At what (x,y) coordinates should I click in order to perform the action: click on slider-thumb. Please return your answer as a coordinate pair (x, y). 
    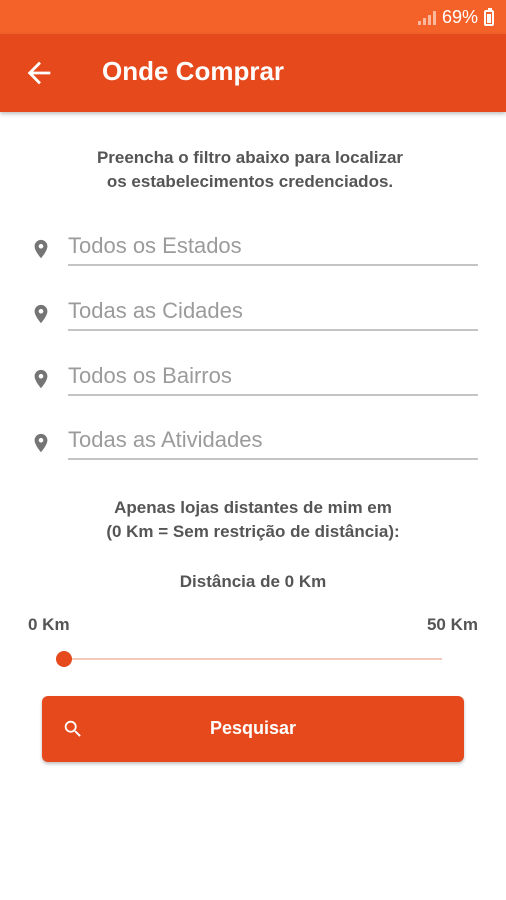
    Looking at the image, I should click on (64, 659).